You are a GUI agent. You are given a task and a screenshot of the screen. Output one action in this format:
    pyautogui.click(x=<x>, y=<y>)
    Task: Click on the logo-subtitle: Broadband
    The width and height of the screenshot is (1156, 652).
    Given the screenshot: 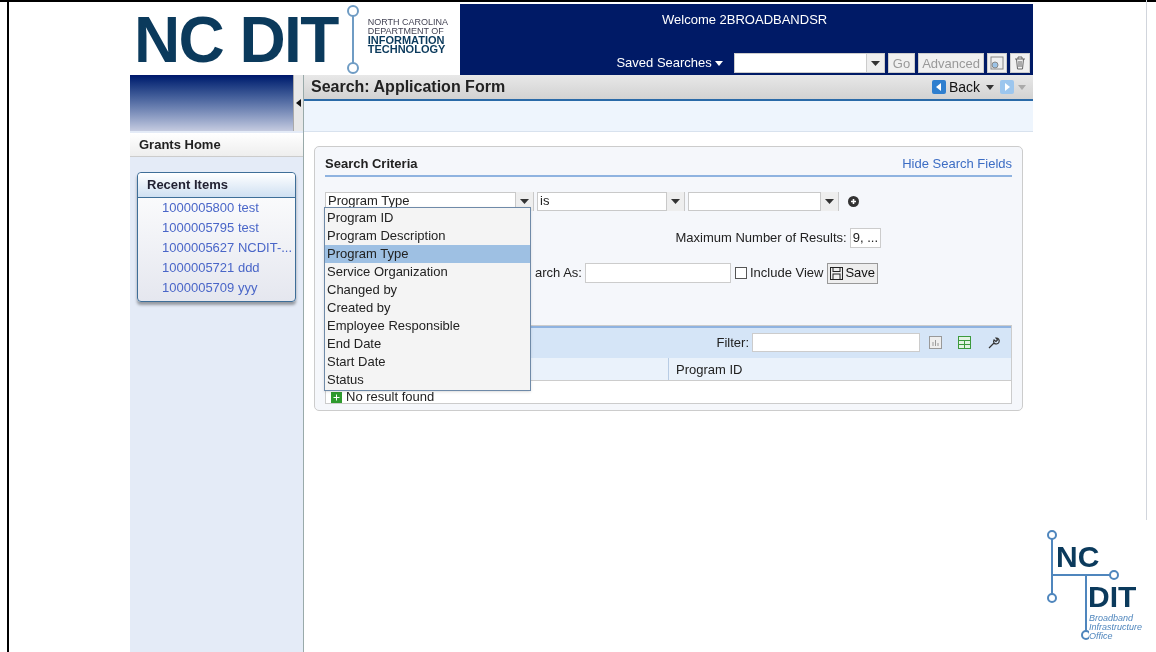 What is the action you would take?
    pyautogui.click(x=1112, y=618)
    